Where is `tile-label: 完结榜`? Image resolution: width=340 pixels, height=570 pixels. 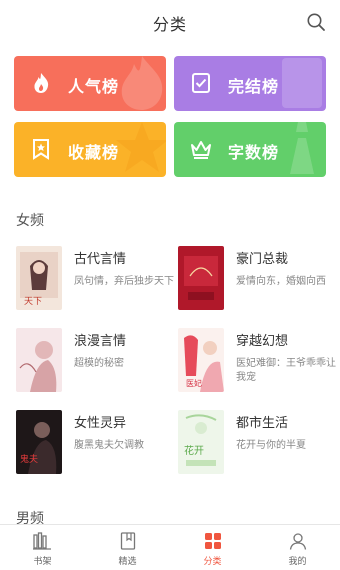
tile-label: 完结榜 is located at coordinates (254, 86).